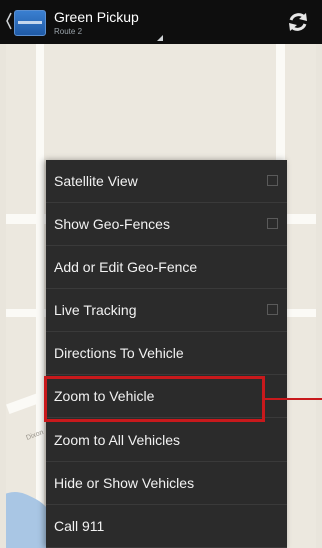  What do you see at coordinates (126, 267) in the screenshot?
I see `menu-item-label: Add or Edit Geo-Fence` at bounding box center [126, 267].